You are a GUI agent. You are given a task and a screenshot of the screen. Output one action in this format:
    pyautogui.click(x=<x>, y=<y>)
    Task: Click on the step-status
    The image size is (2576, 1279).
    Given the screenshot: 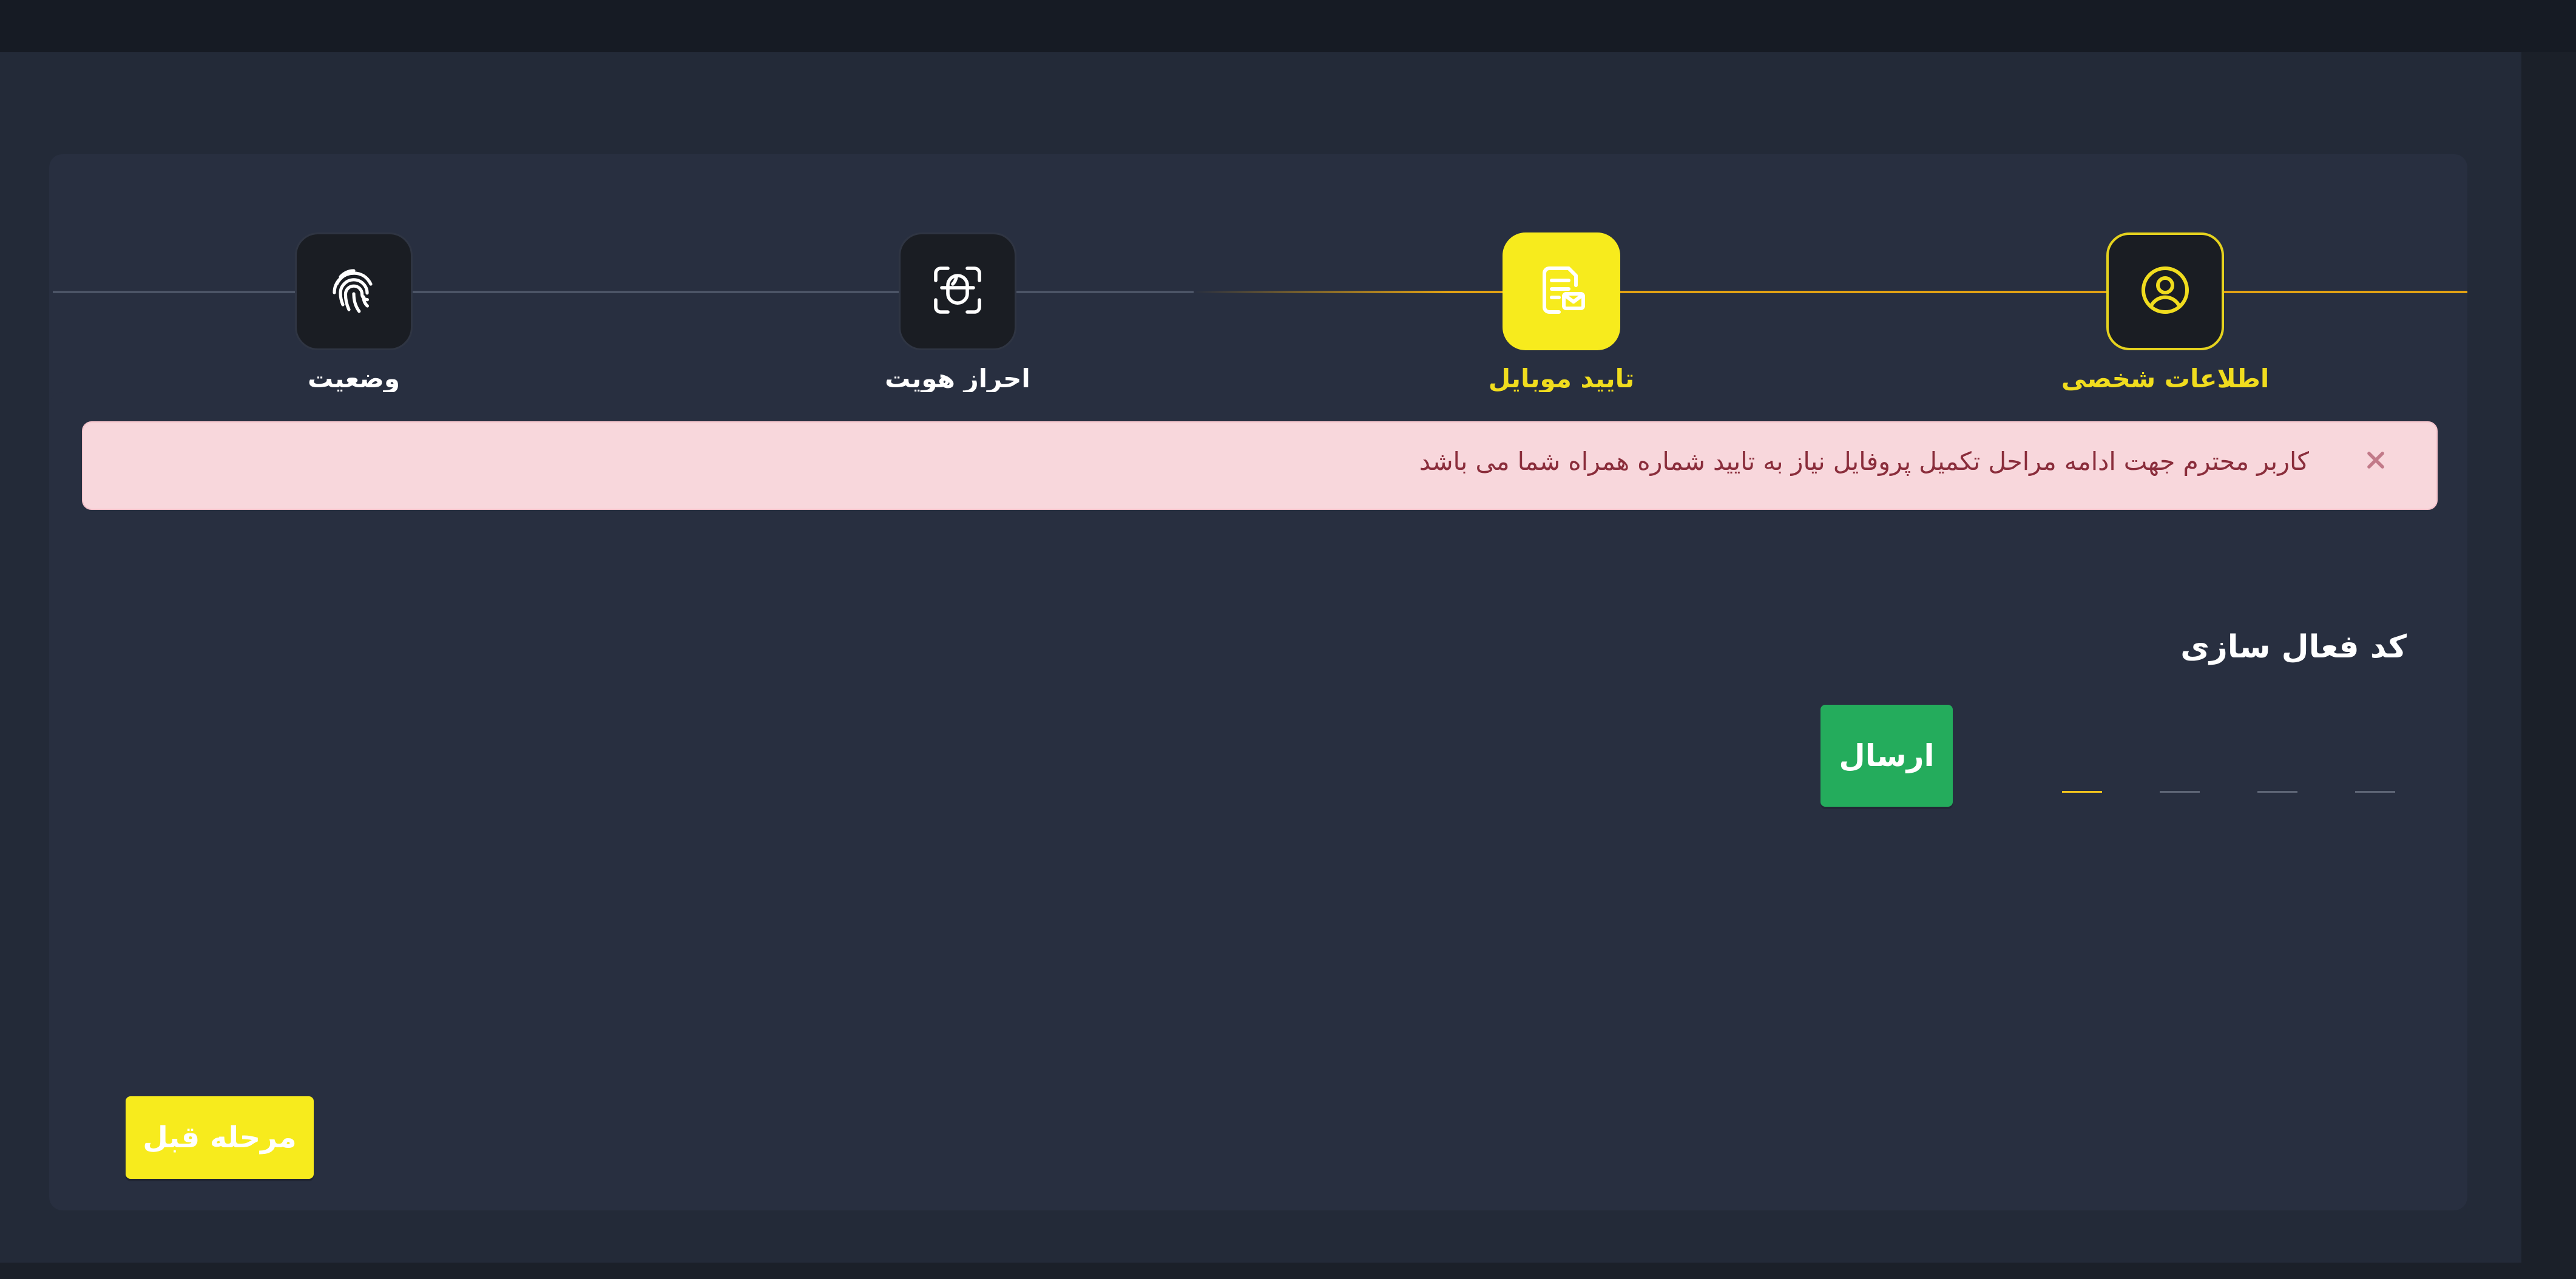 What is the action you would take?
    pyautogui.click(x=354, y=291)
    